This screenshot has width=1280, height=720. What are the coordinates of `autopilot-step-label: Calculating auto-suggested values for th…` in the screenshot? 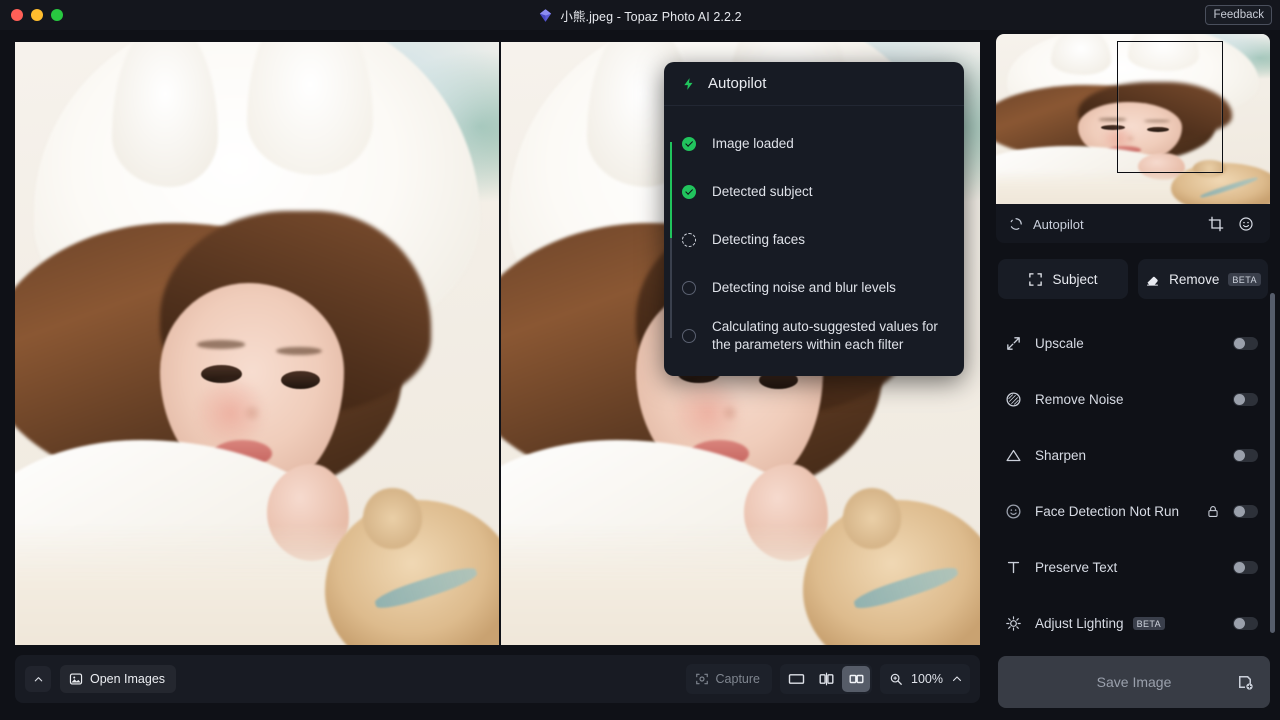 It's located at (825, 335).